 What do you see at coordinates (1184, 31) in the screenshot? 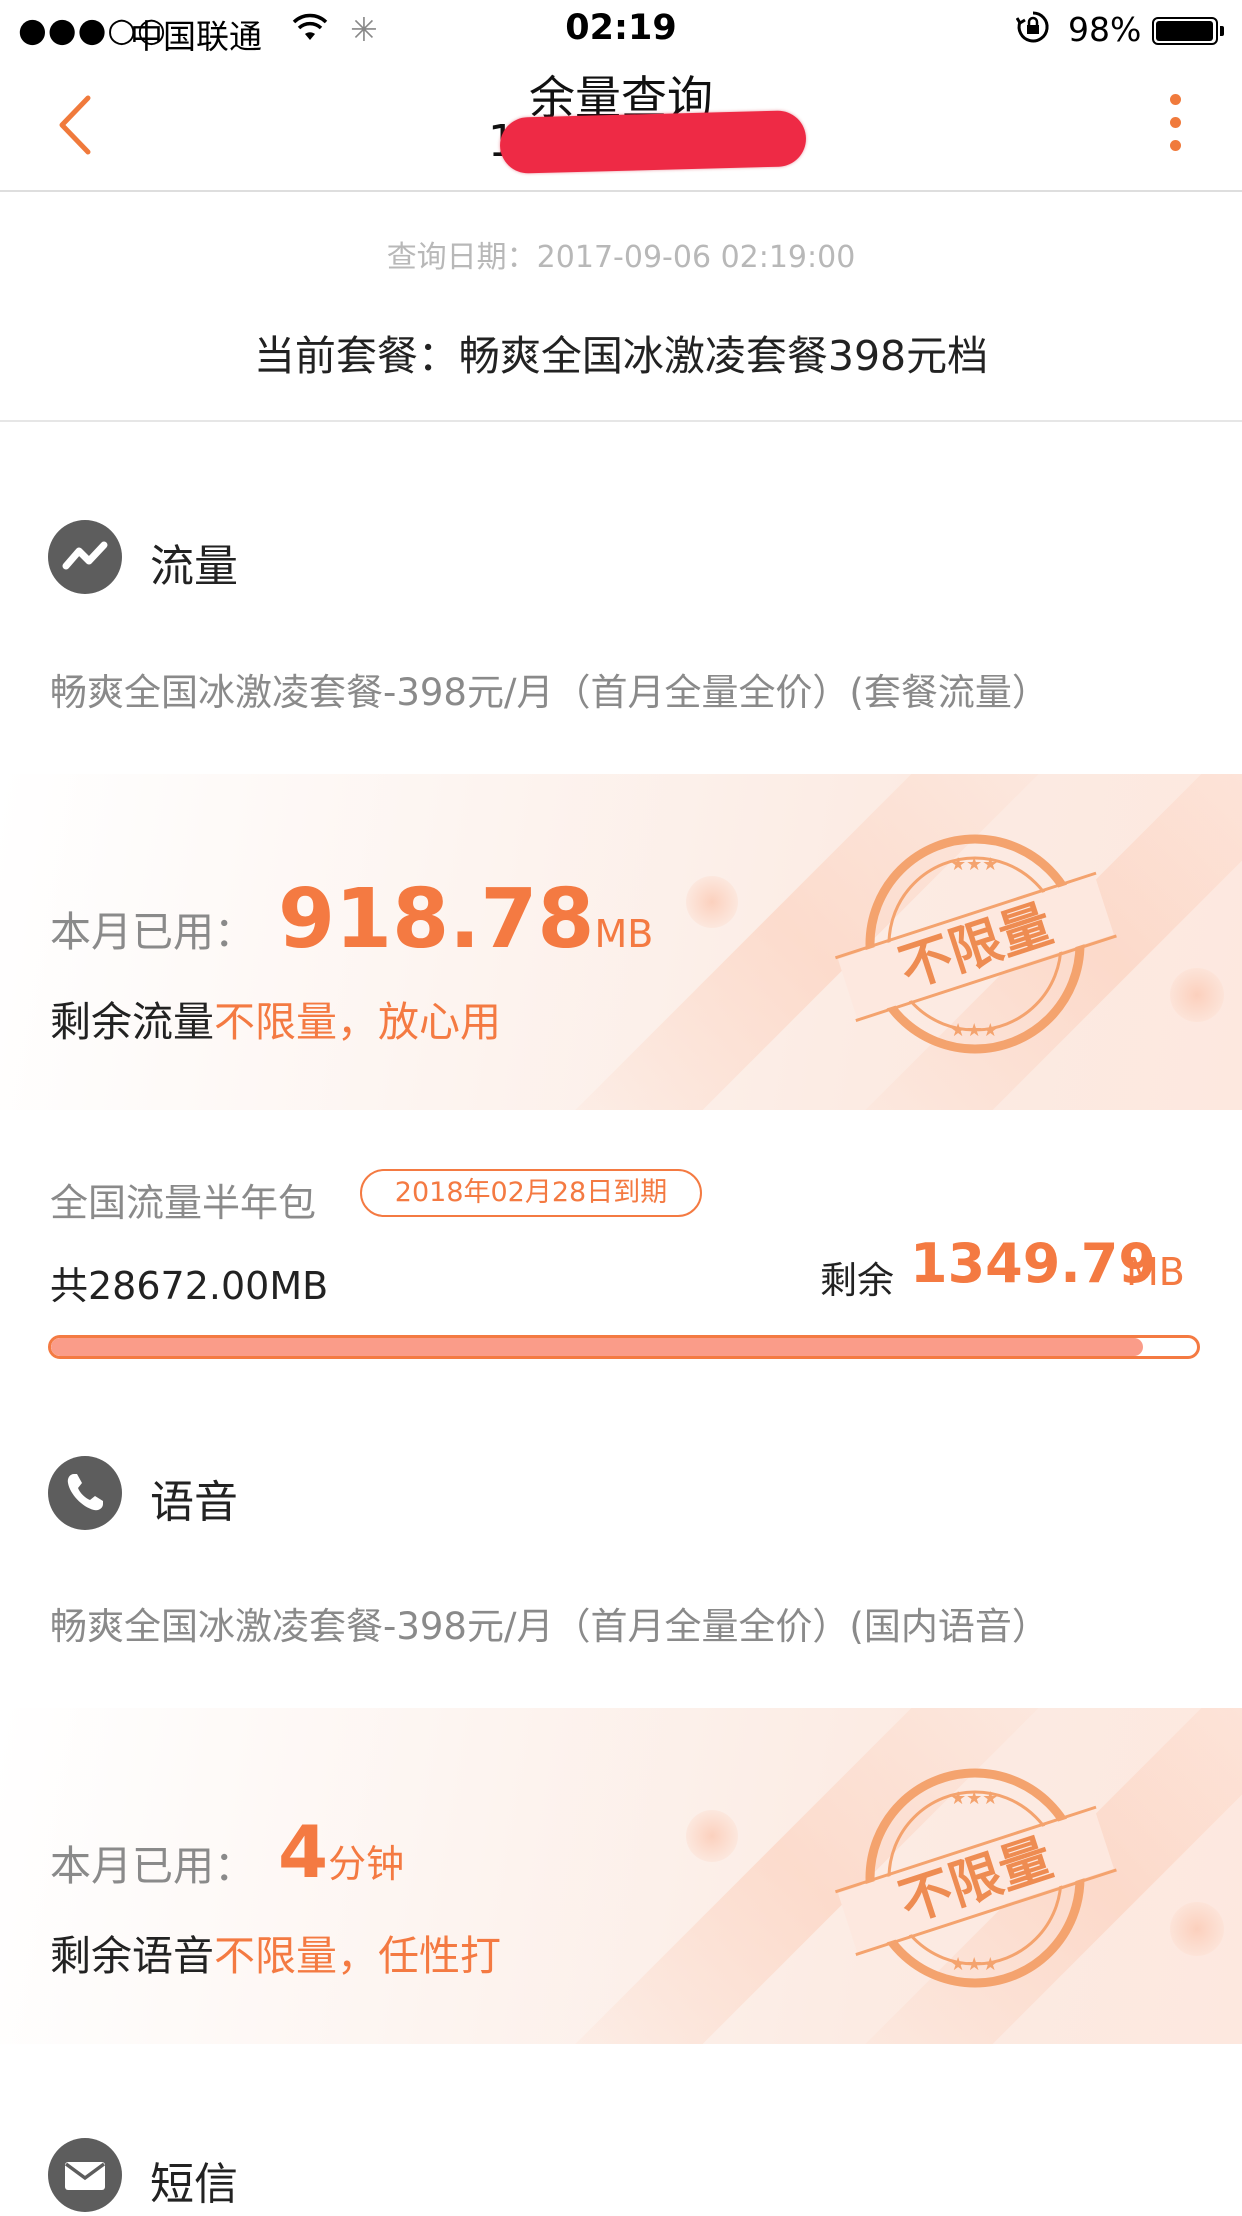
I see `battery-fill` at bounding box center [1184, 31].